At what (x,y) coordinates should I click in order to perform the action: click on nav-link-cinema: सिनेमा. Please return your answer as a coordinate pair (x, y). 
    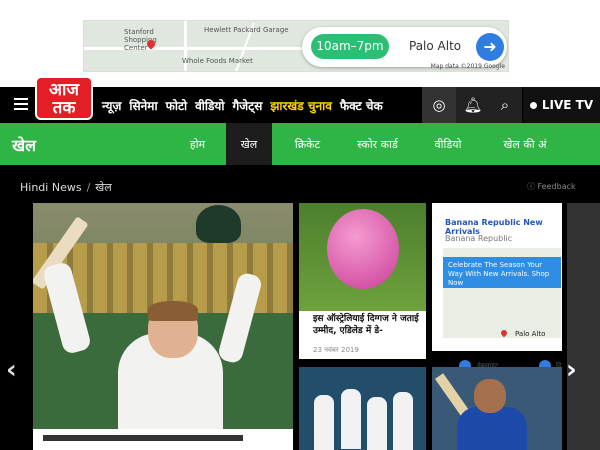
    Looking at the image, I should click on (143, 105).